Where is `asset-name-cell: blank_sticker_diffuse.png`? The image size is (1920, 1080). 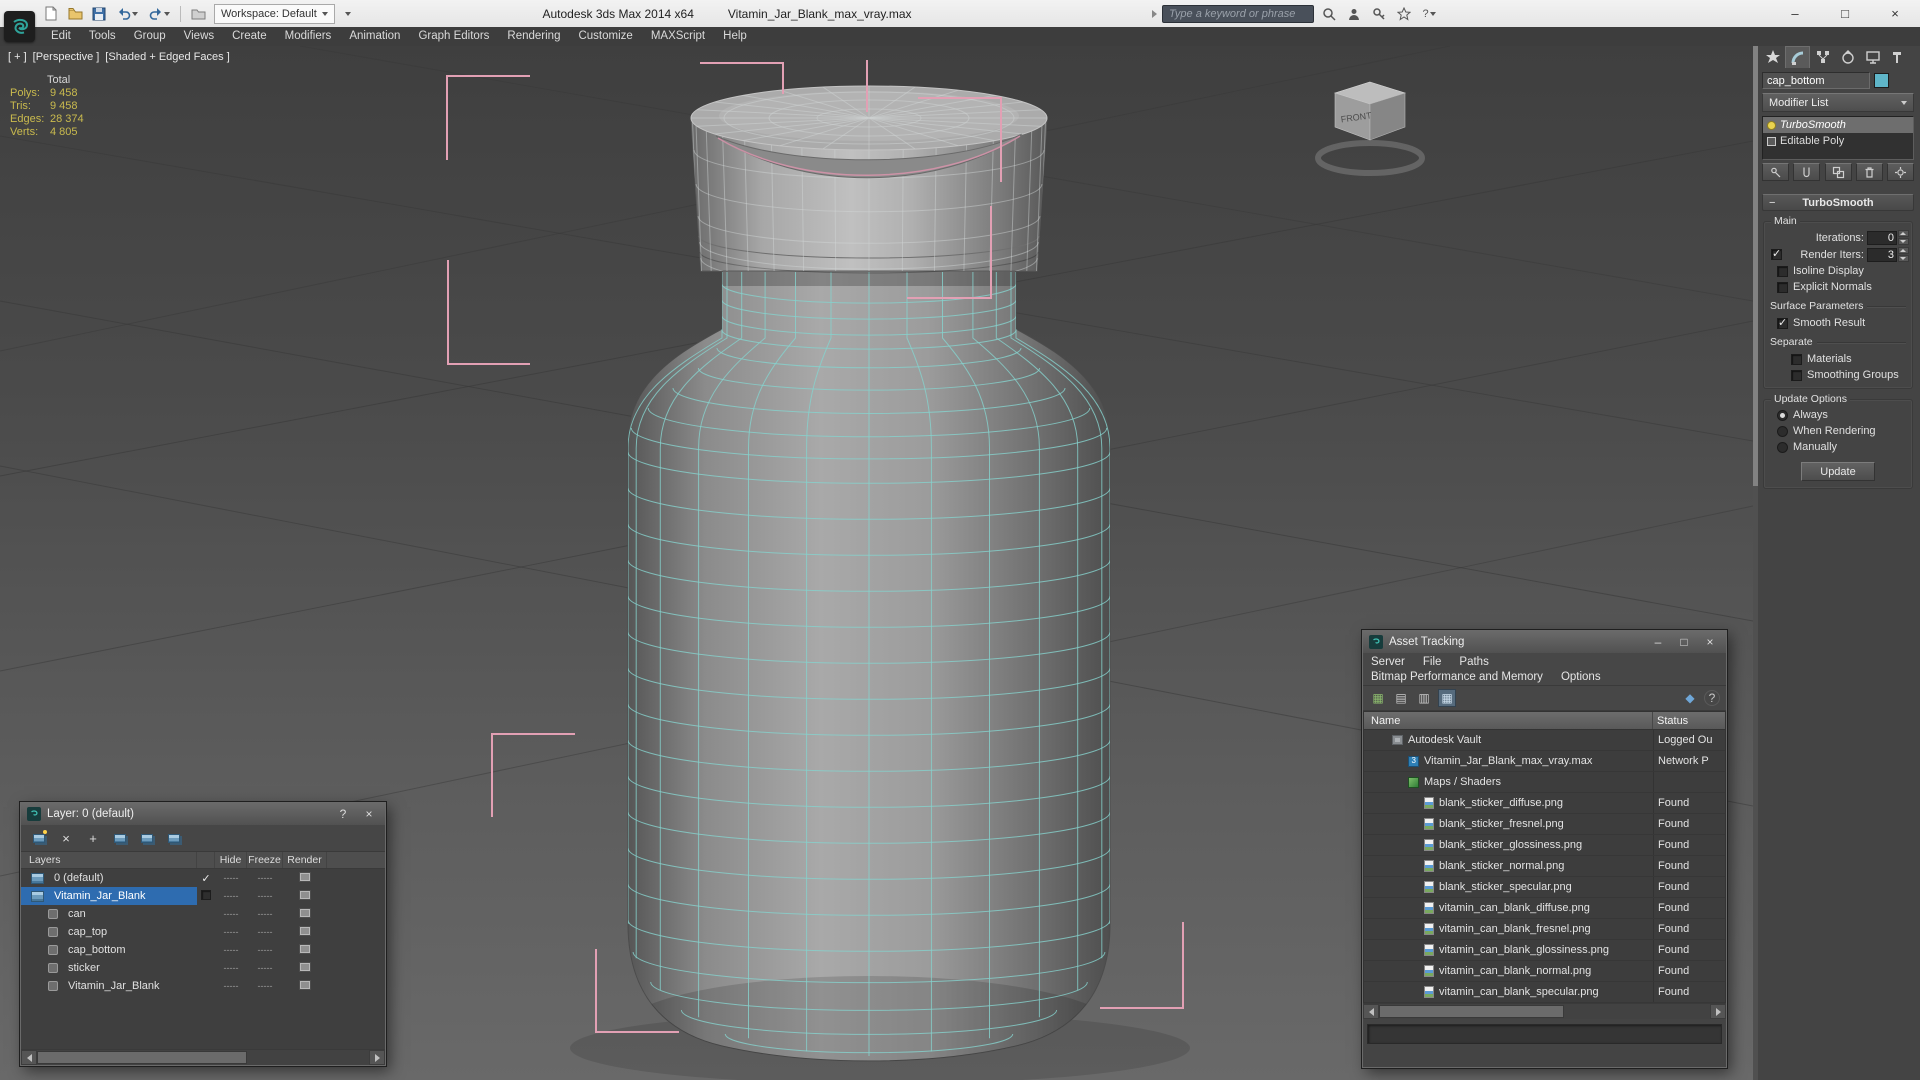
asset-name-cell: blank_sticker_diffuse.png is located at coordinates (1508, 803).